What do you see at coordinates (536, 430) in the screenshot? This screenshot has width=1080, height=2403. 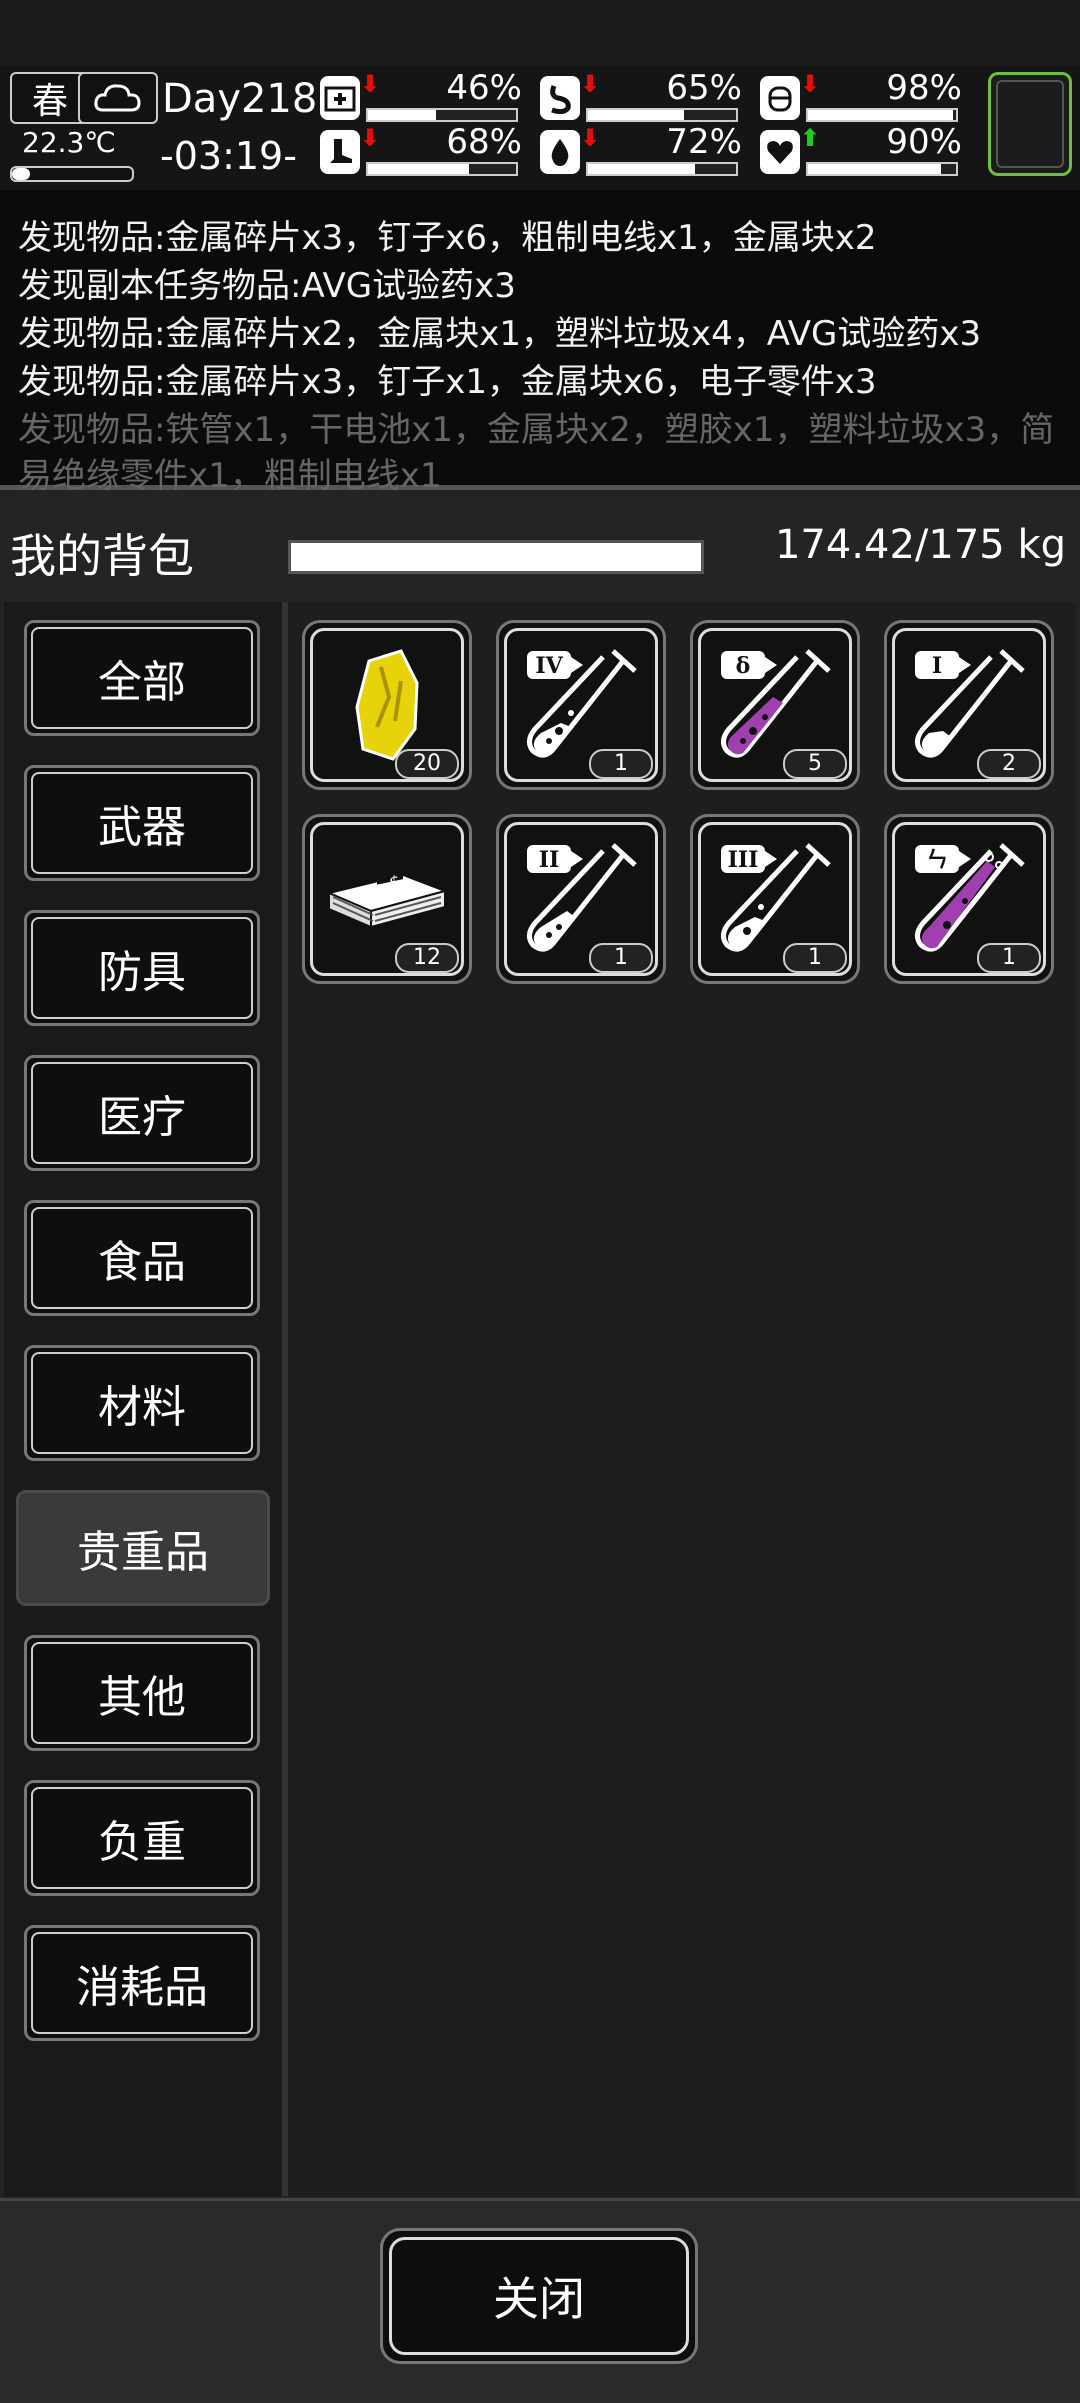 I see `log-line: 发现物品:铁管x1，干电池x1，金属块x2，塑胶x1，塑料垃圾x3，简` at bounding box center [536, 430].